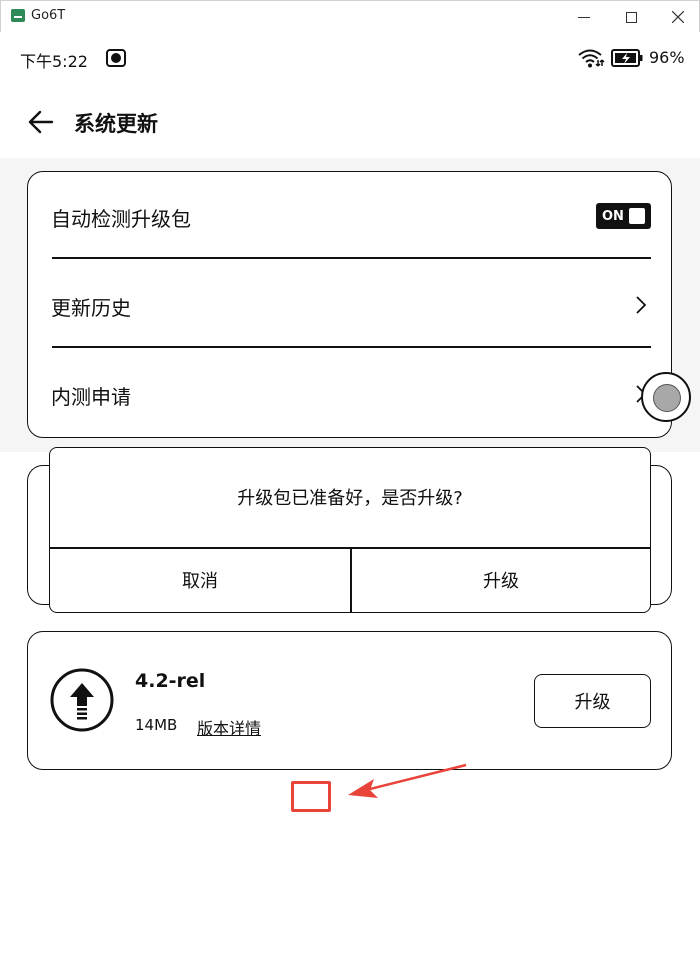  What do you see at coordinates (641, 305) in the screenshot?
I see `chevron-right-icon` at bounding box center [641, 305].